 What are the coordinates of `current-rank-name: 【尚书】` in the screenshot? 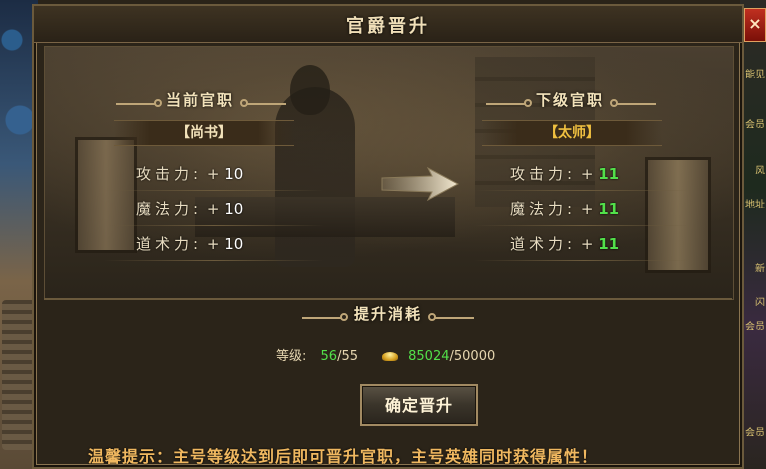 It's located at (204, 133).